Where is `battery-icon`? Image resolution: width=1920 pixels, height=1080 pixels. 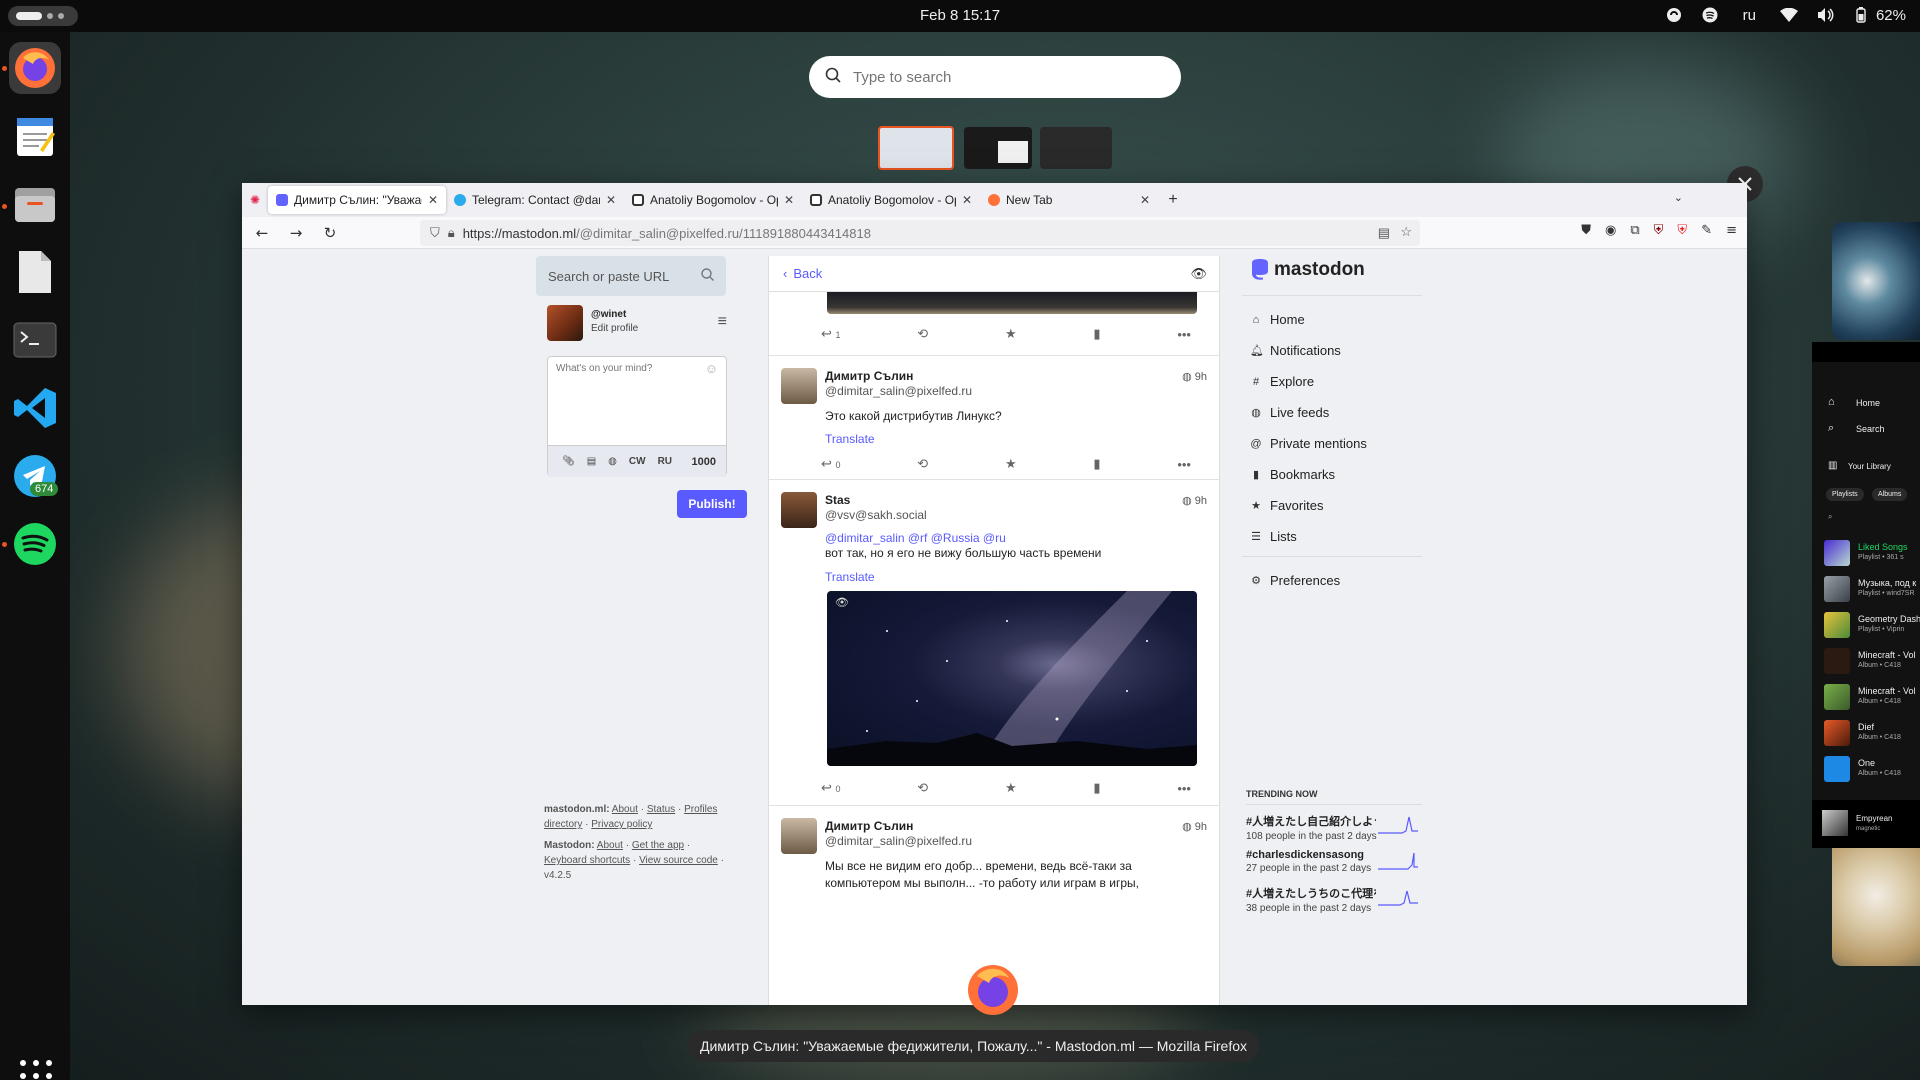 battery-icon is located at coordinates (1861, 15).